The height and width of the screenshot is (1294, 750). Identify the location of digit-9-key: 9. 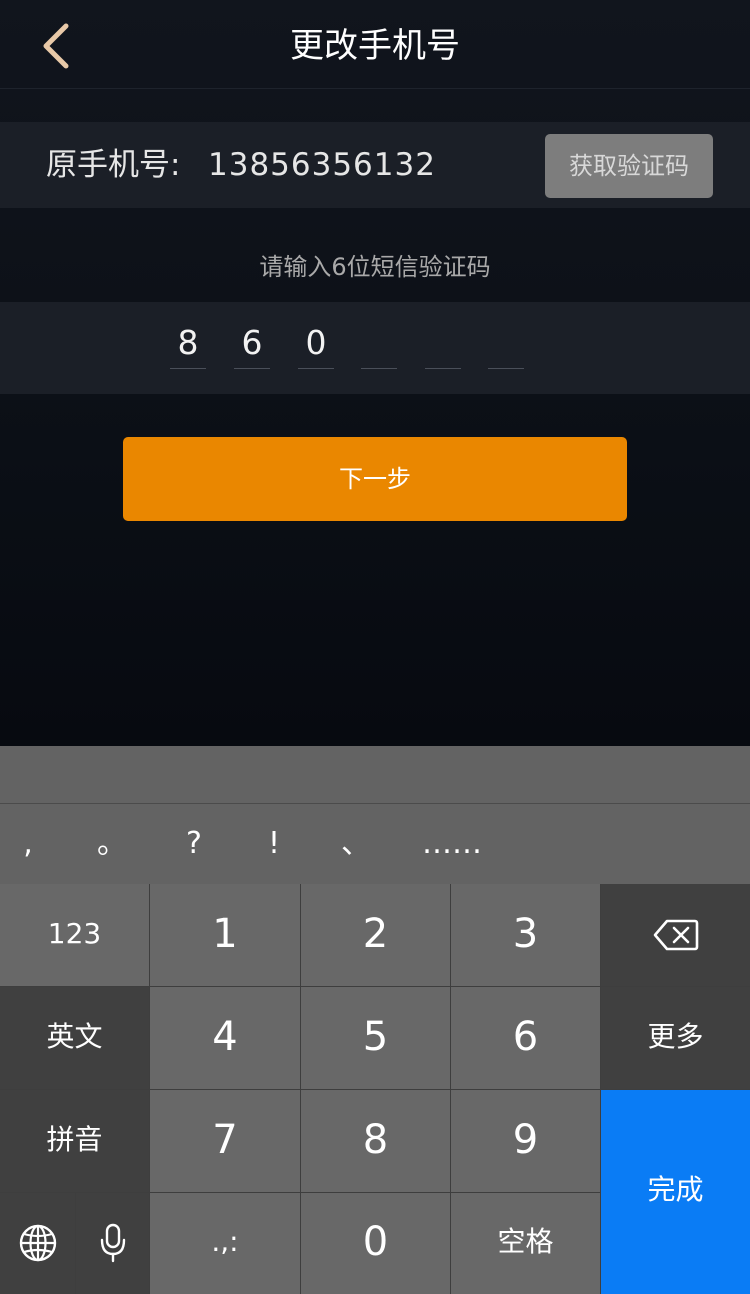
(526, 1141).